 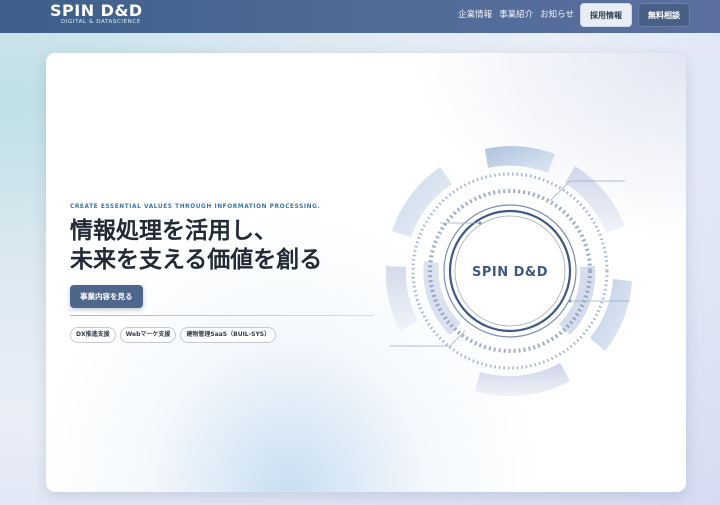 What do you see at coordinates (557, 15) in the screenshot?
I see `nav-link-news: お知らせ` at bounding box center [557, 15].